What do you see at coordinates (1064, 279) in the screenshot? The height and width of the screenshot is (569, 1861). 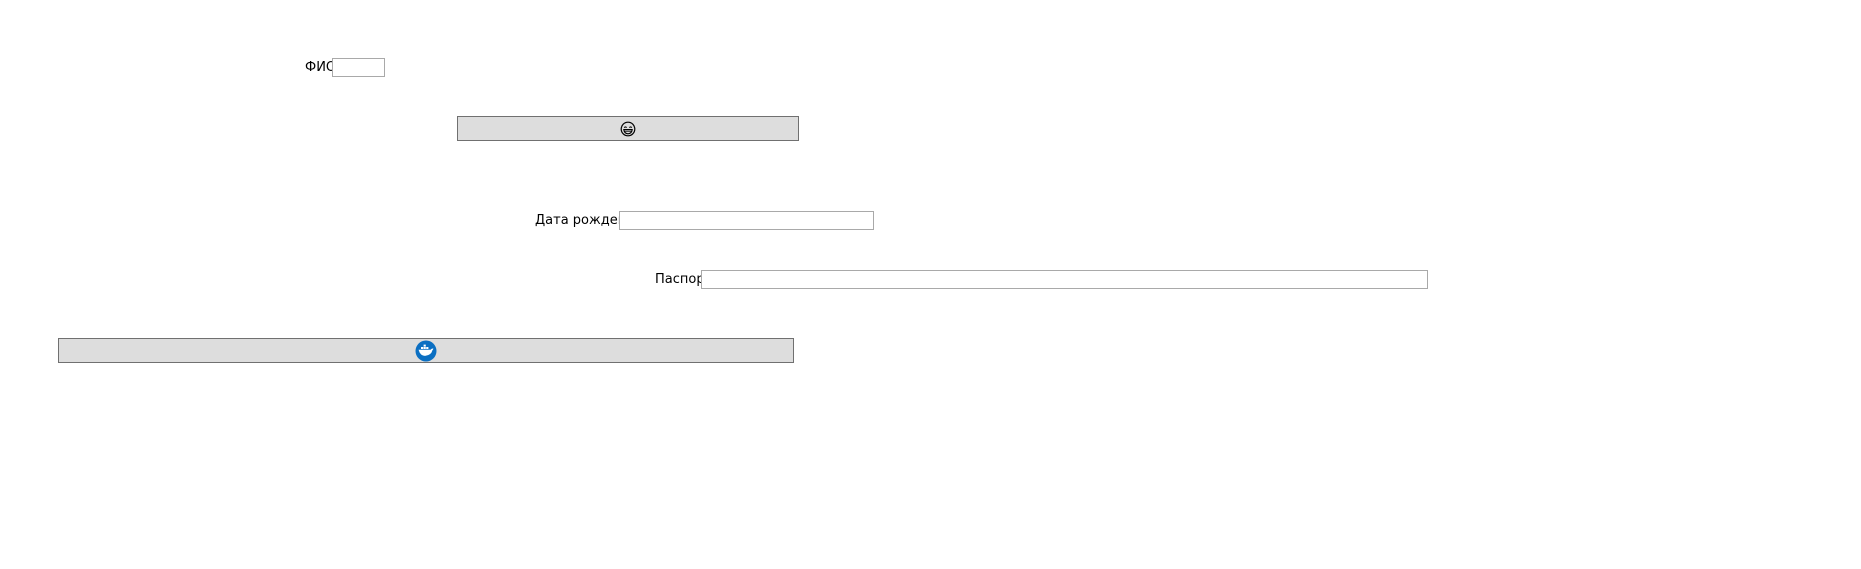 I see `passport-input` at bounding box center [1064, 279].